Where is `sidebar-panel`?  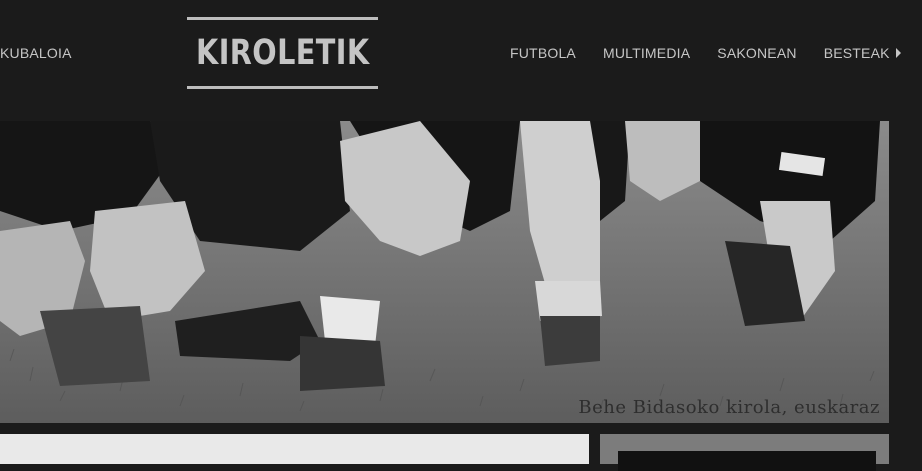 sidebar-panel is located at coordinates (744, 452).